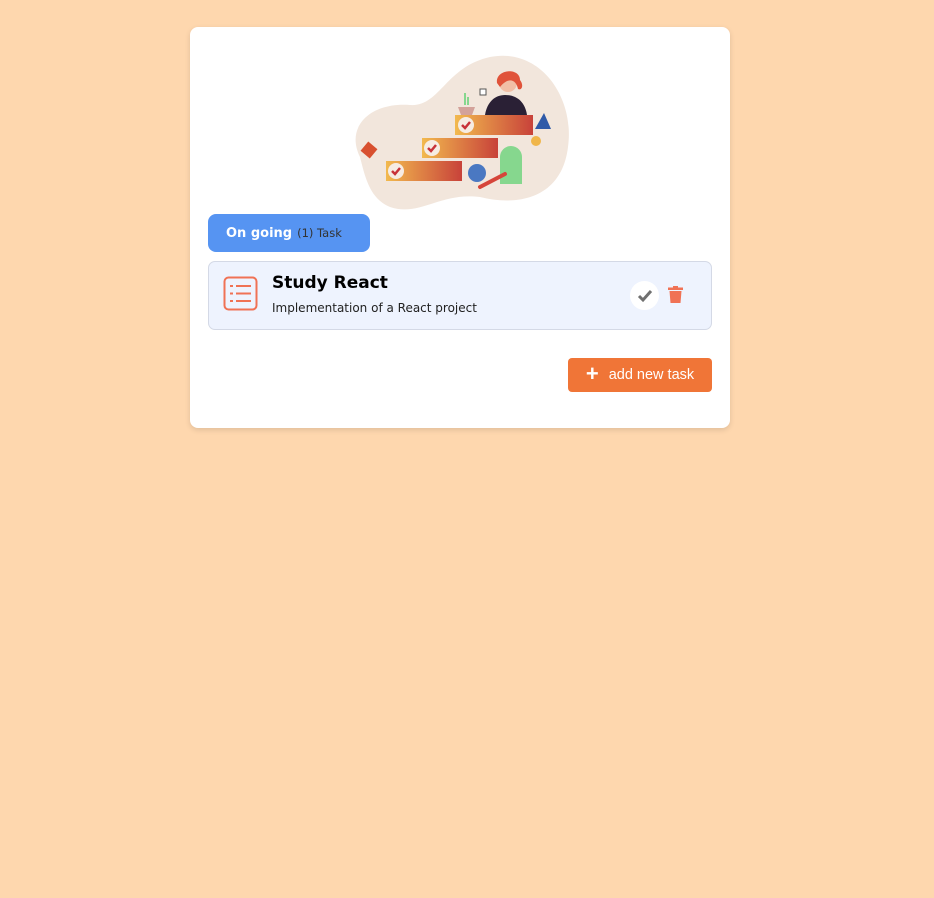 The height and width of the screenshot is (898, 934). I want to click on add-task-label: add new task, so click(651, 375).